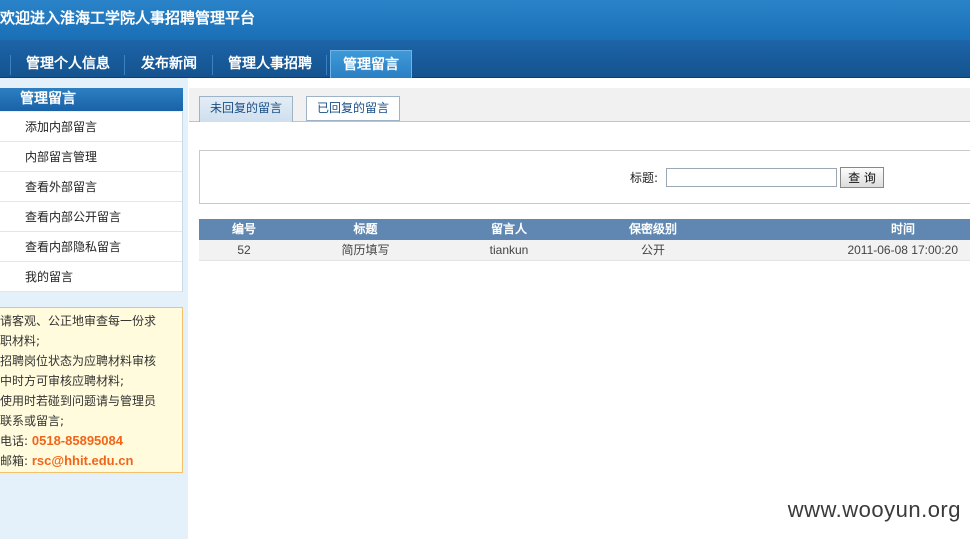 This screenshot has height=539, width=970. I want to click on tab-replied: 已回复的留言, so click(353, 108).